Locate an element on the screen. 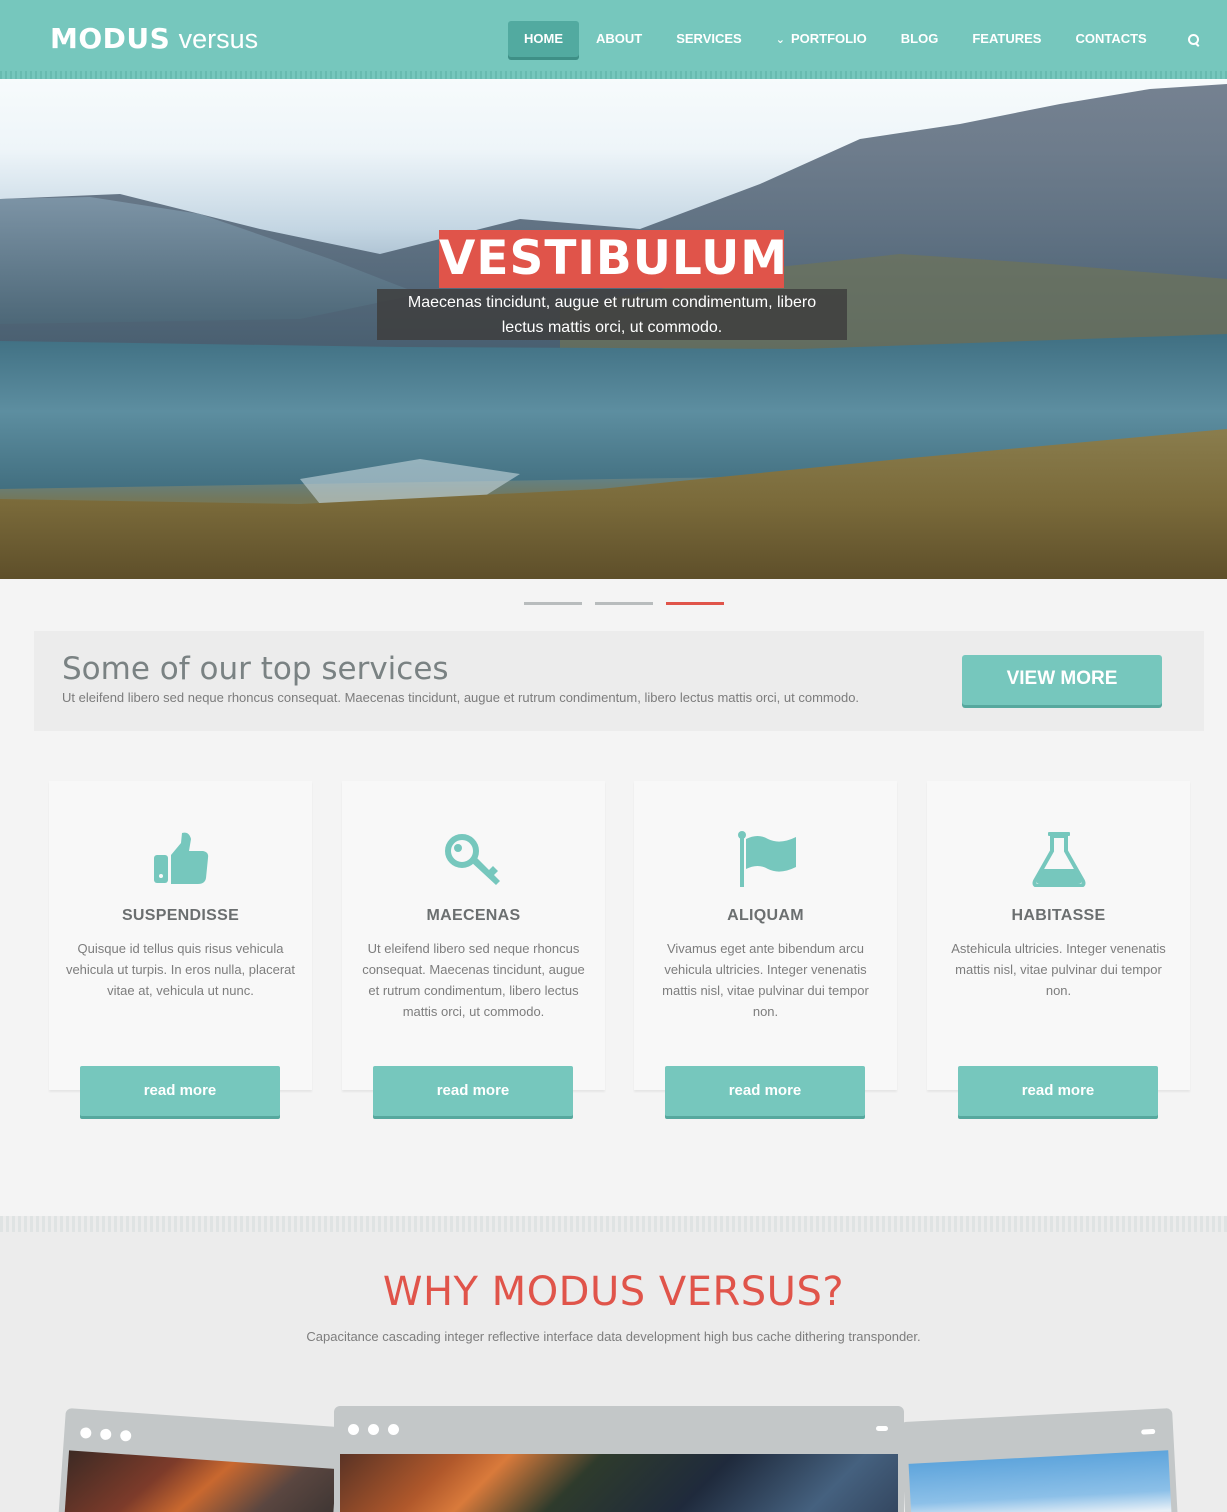 Image resolution: width=1227 pixels, height=1512 pixels. view-more-button: VIEW MORE is located at coordinates (1062, 680).